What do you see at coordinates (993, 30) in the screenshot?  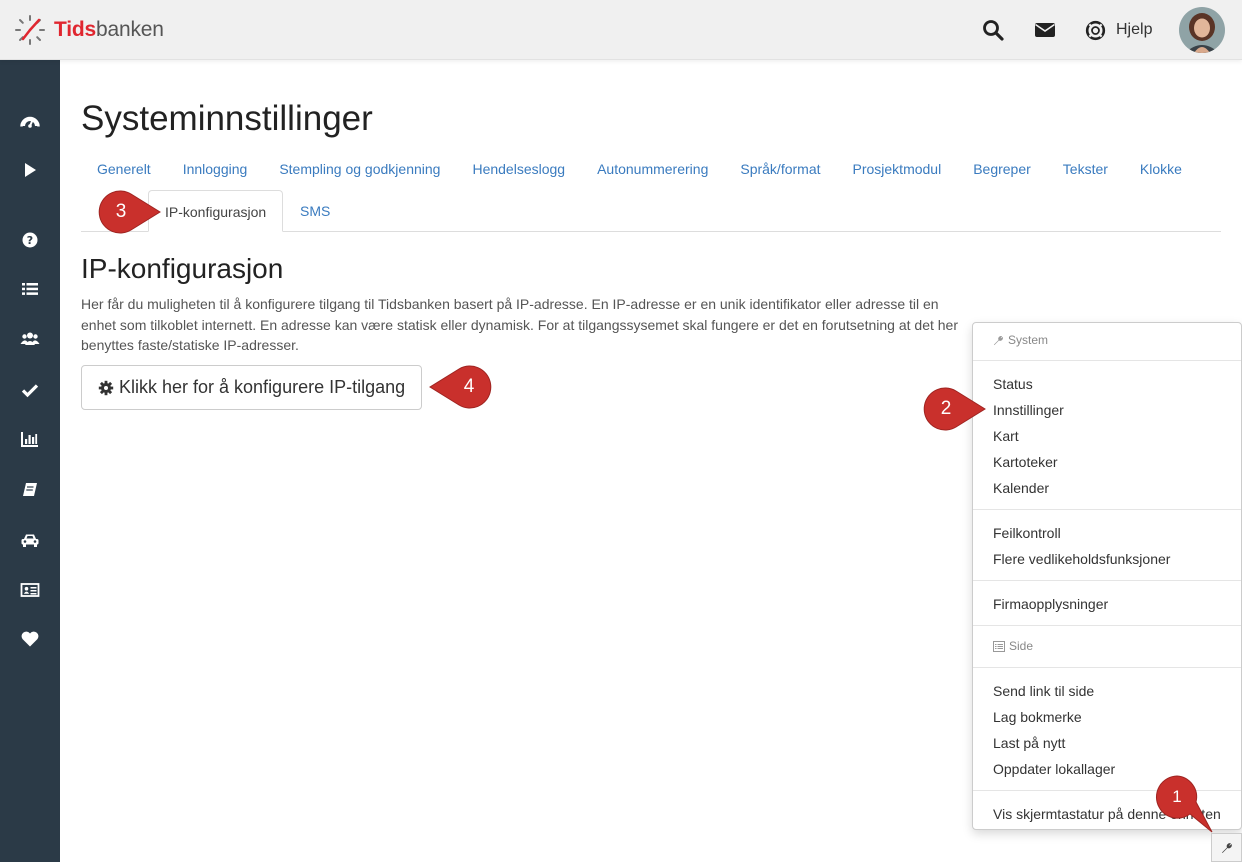 I see `search-icon` at bounding box center [993, 30].